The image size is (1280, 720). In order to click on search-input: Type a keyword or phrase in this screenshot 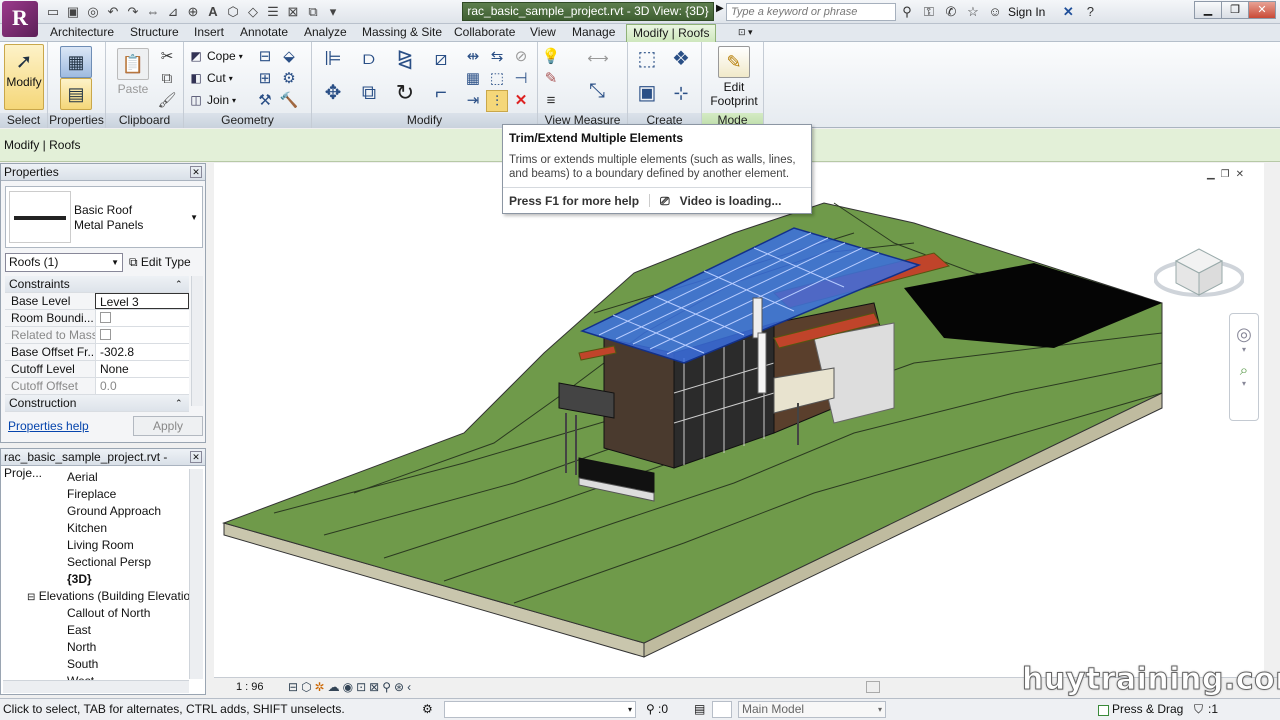, I will do `click(811, 12)`.